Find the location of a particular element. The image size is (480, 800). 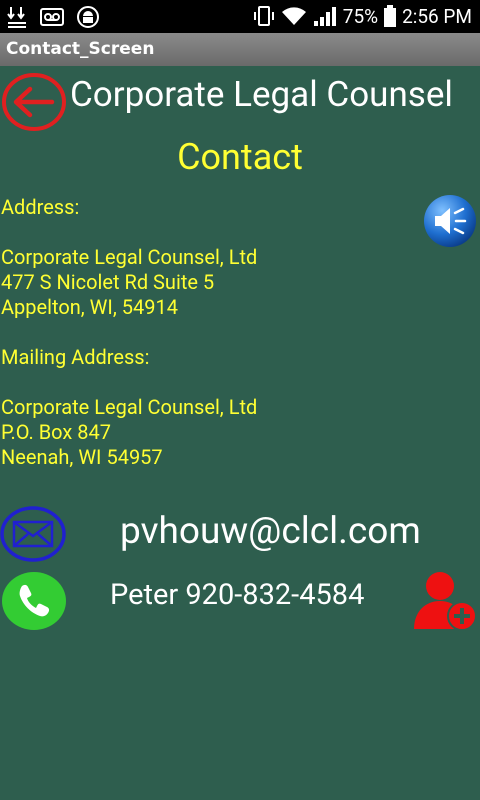

back-arrow-icon is located at coordinates (34, 102).